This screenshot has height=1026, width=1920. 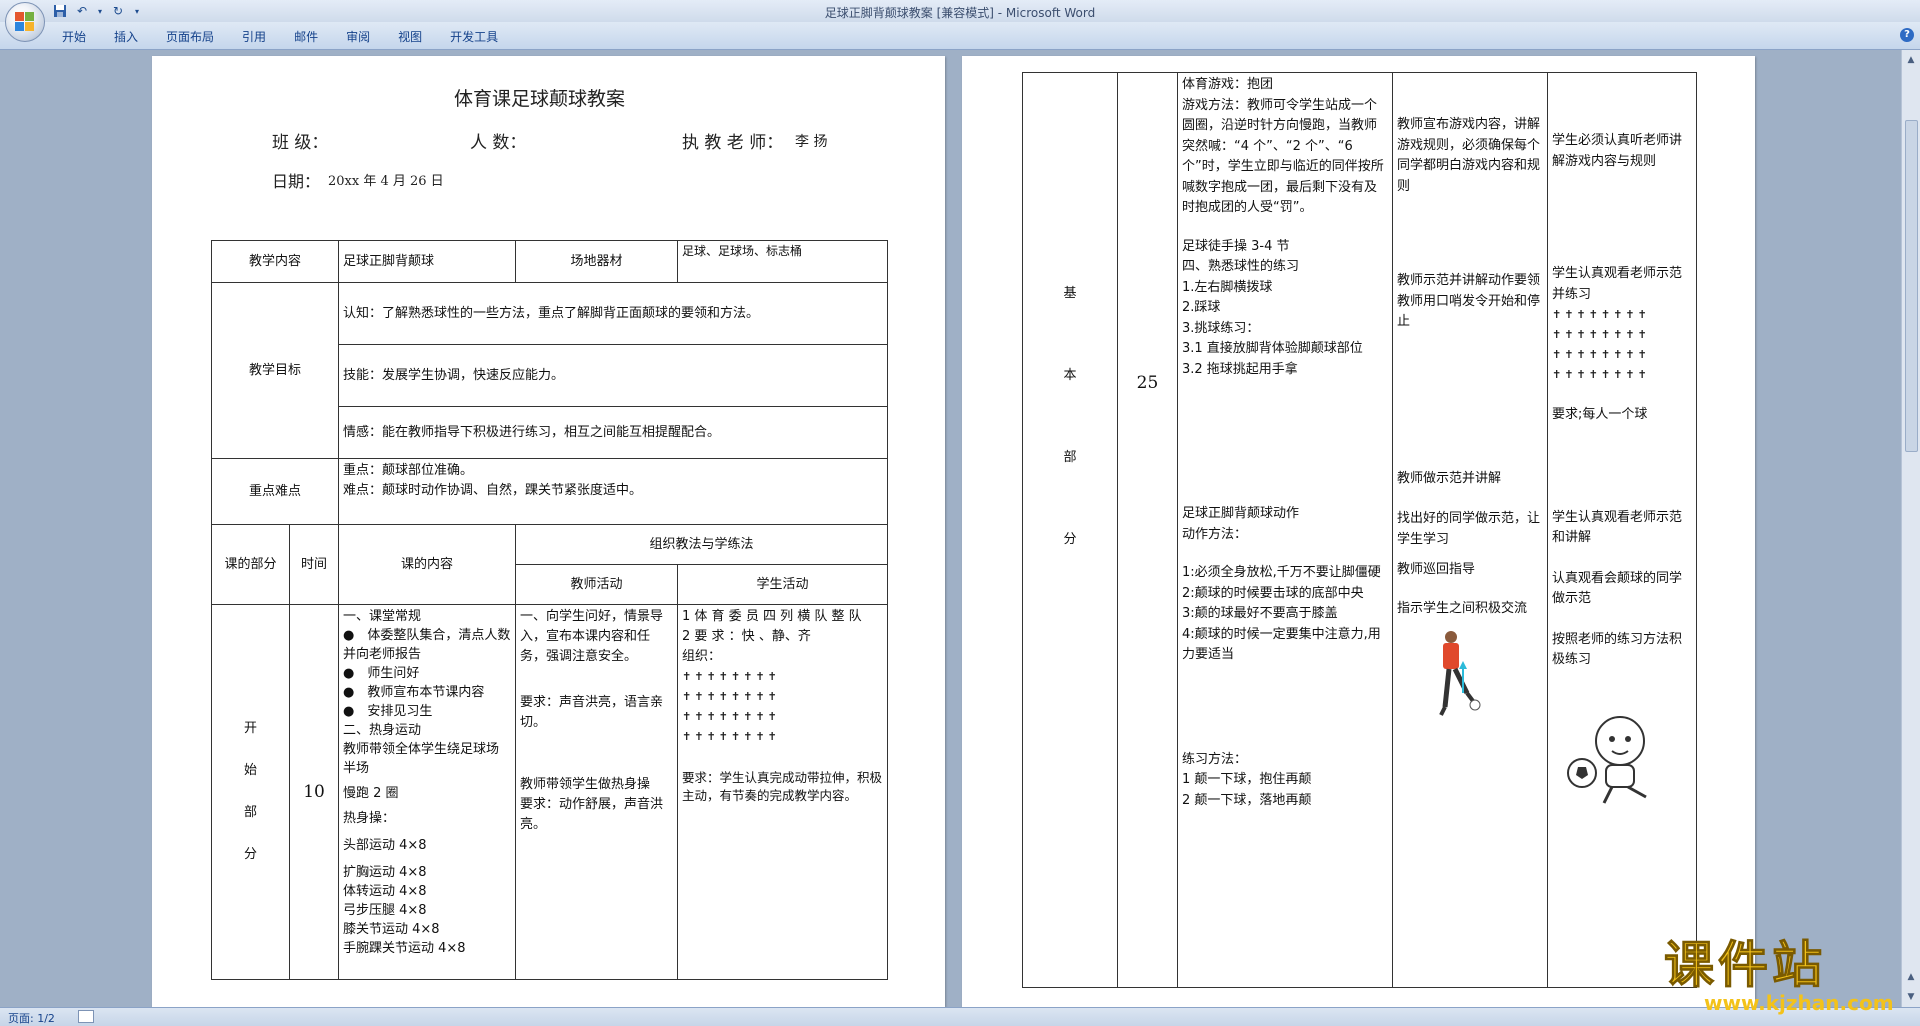 What do you see at coordinates (86, 1016) in the screenshot?
I see `proofing-icon` at bounding box center [86, 1016].